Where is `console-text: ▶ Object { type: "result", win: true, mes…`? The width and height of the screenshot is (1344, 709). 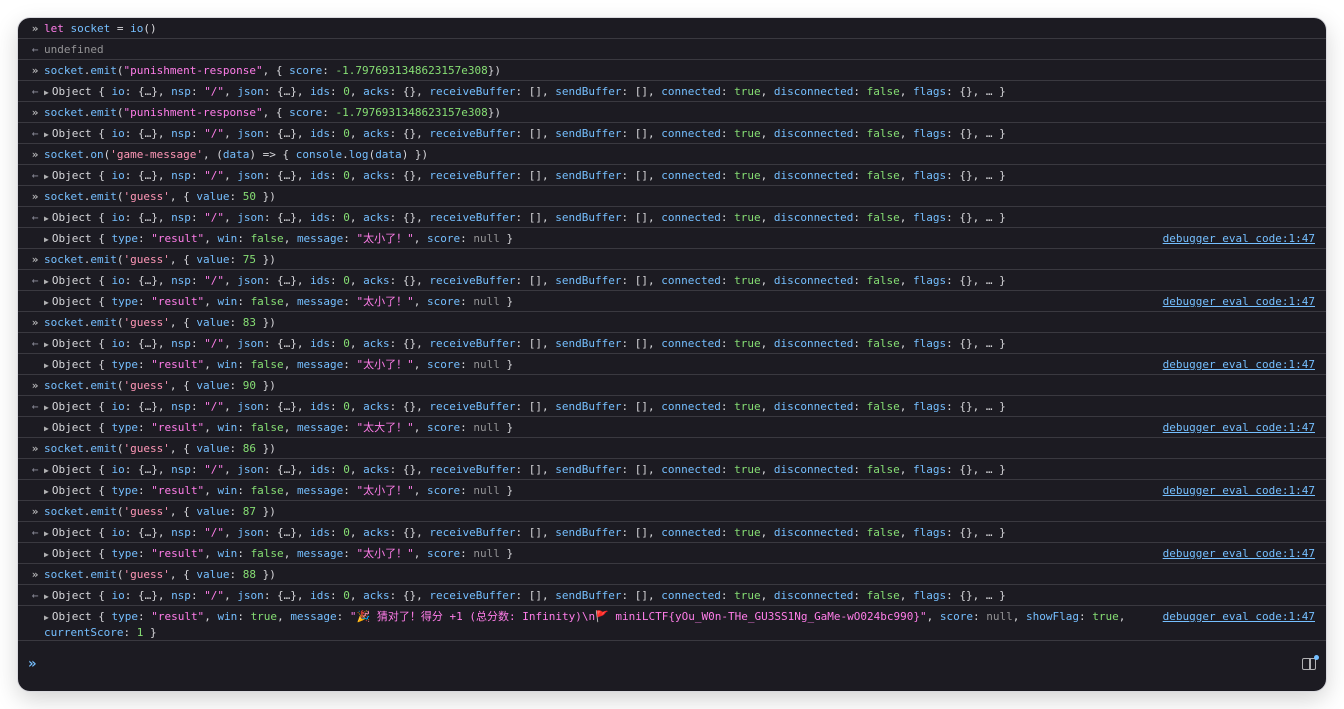
console-text: ▶ Object { type: "result", win: true, mes… is located at coordinates (590, 624).